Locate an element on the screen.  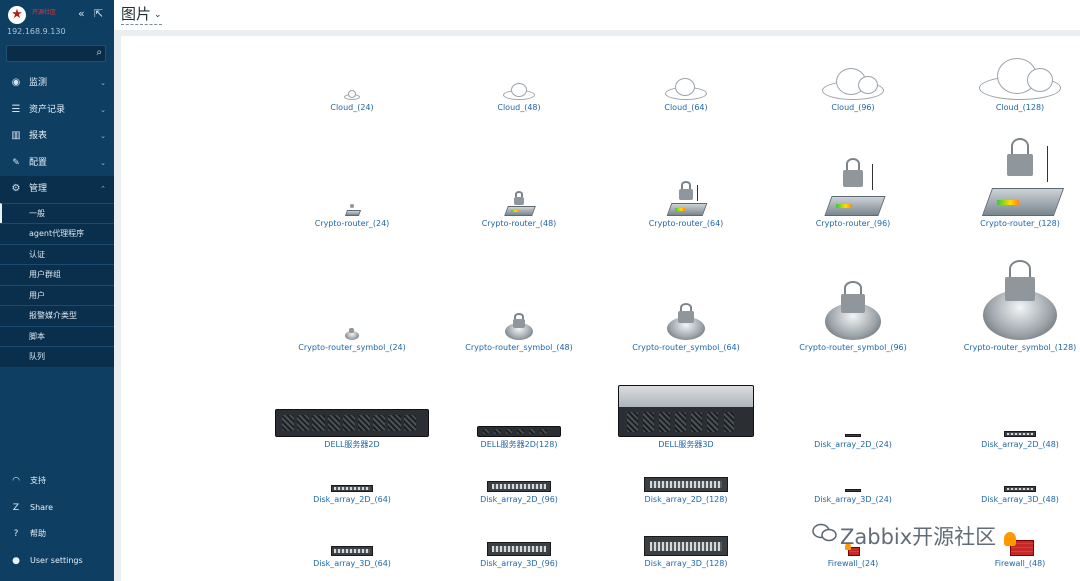
user-settings-link: ● User settings is located at coordinates (57, 561).